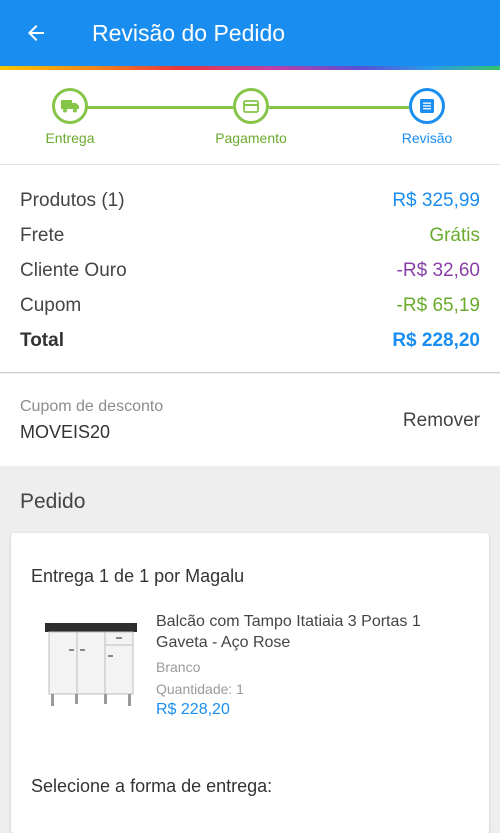  I want to click on step-pagamento: Pagamento, so click(251, 117).